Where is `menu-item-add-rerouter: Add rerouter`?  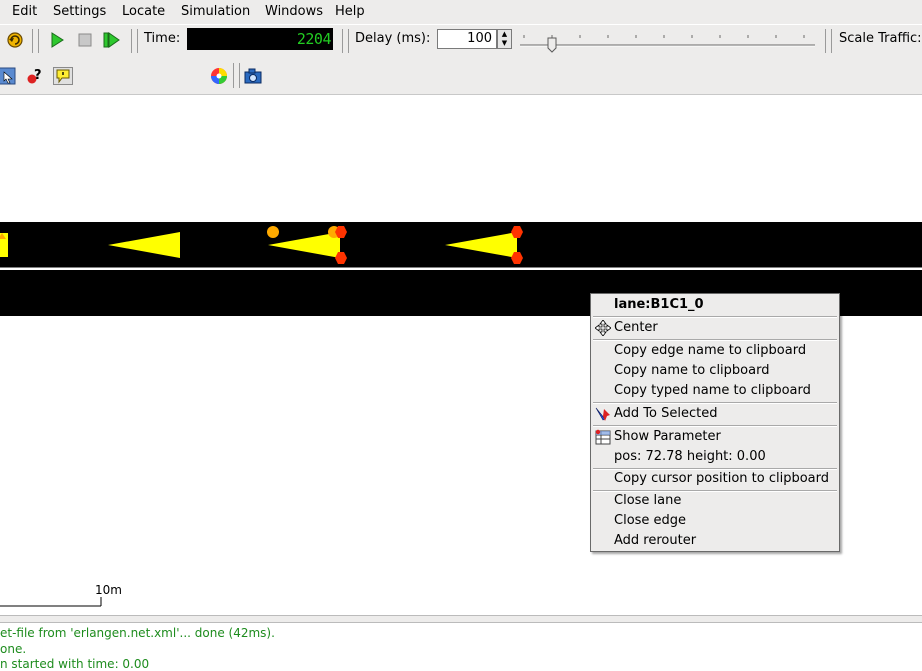 menu-item-add-rerouter: Add rerouter is located at coordinates (655, 540).